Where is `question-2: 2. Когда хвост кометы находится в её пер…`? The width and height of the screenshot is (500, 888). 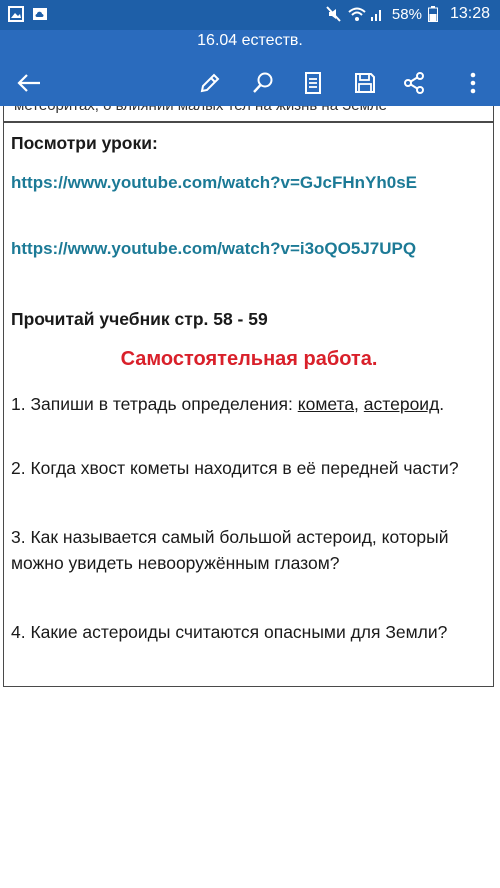
question-2: 2. Когда хвост кометы находится в её пер… is located at coordinates (235, 468).